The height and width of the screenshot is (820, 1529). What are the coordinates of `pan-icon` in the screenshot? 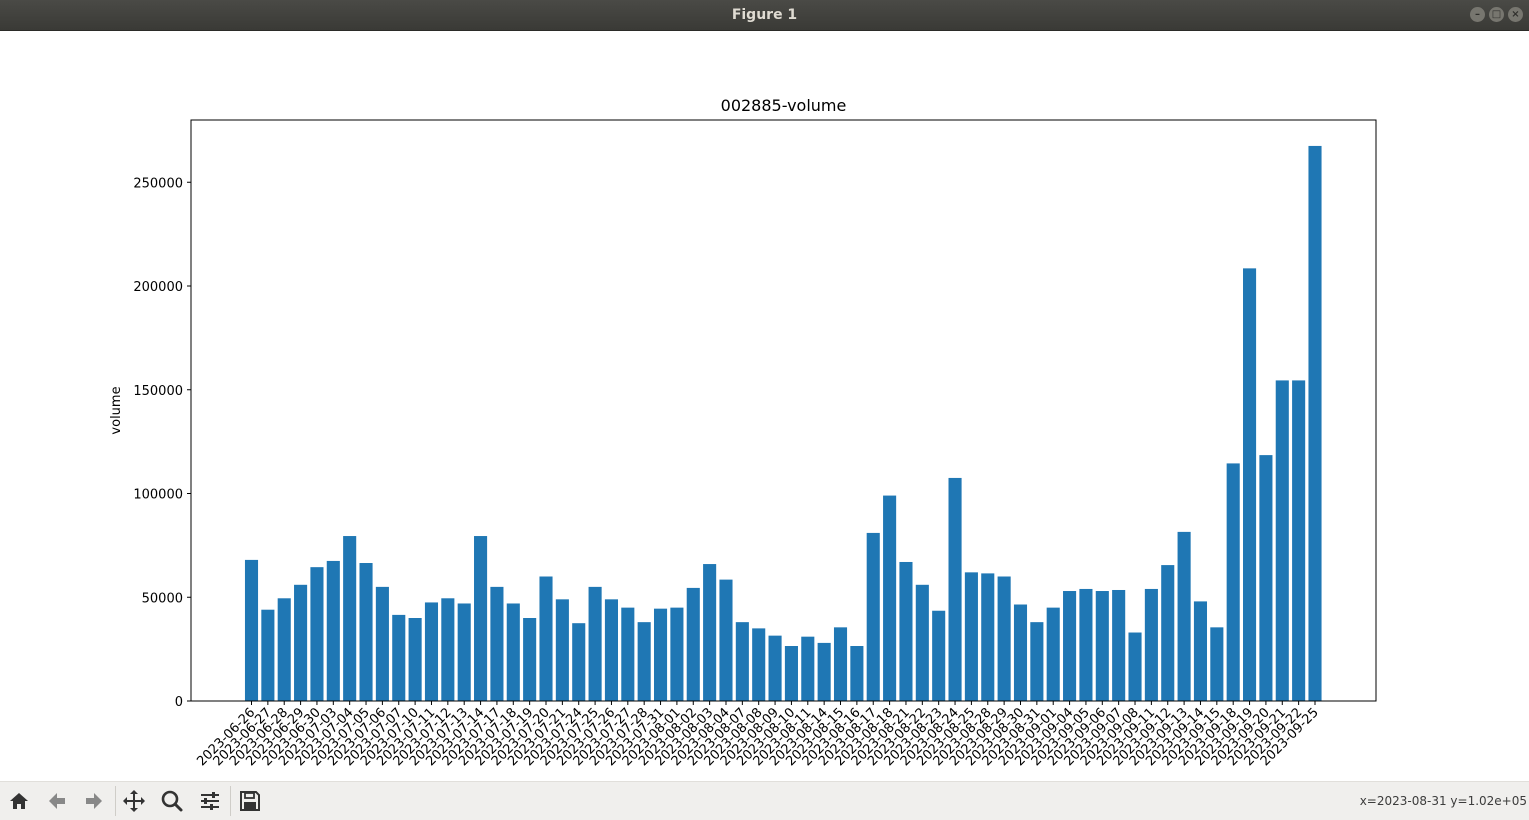 It's located at (134, 801).